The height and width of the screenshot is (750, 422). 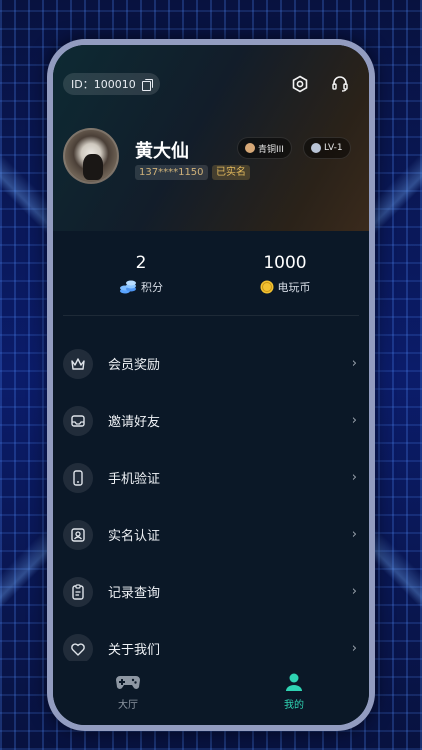 What do you see at coordinates (128, 287) in the screenshot?
I see `coin-stack-icon` at bounding box center [128, 287].